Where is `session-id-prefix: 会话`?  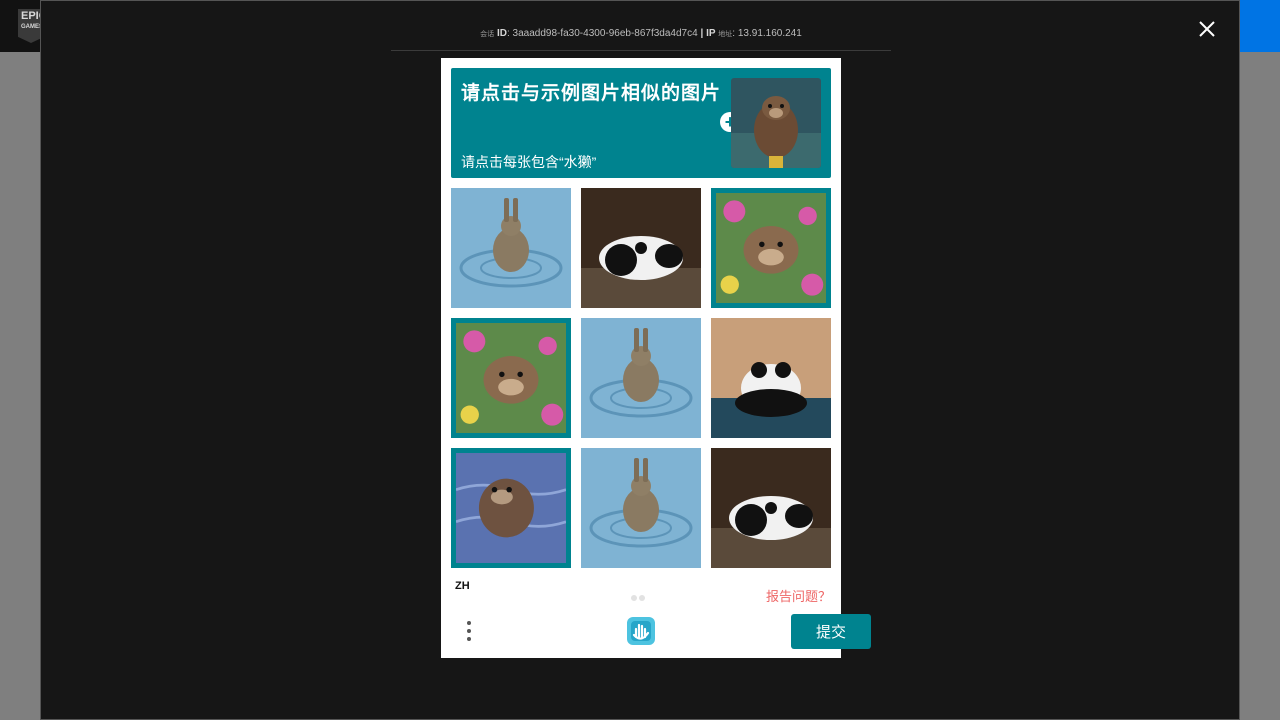
session-id-prefix: 会话 is located at coordinates (487, 34).